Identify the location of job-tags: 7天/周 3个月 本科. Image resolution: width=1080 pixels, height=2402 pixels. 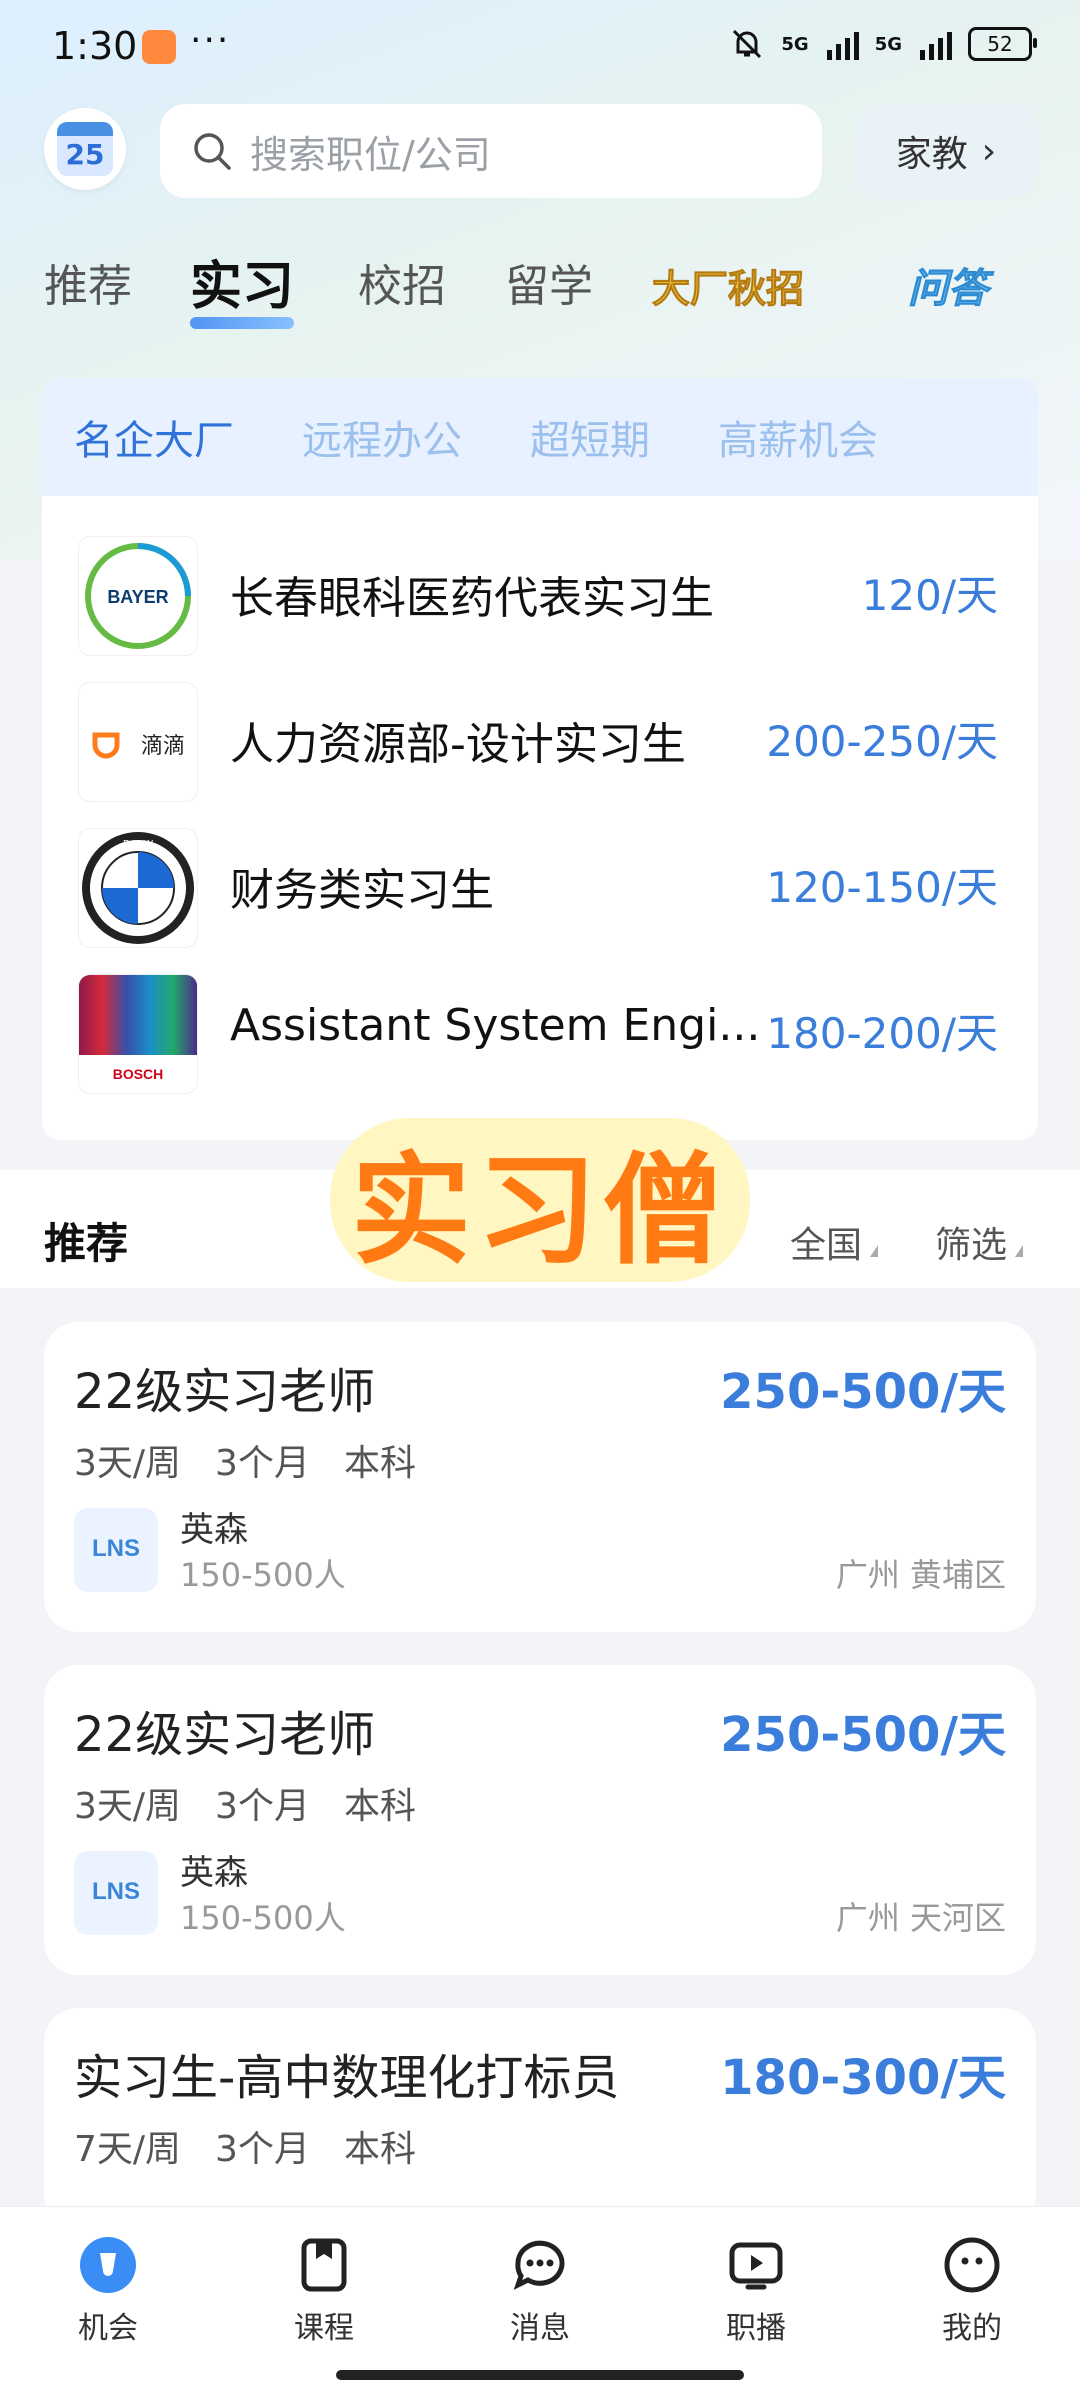
(245, 2146).